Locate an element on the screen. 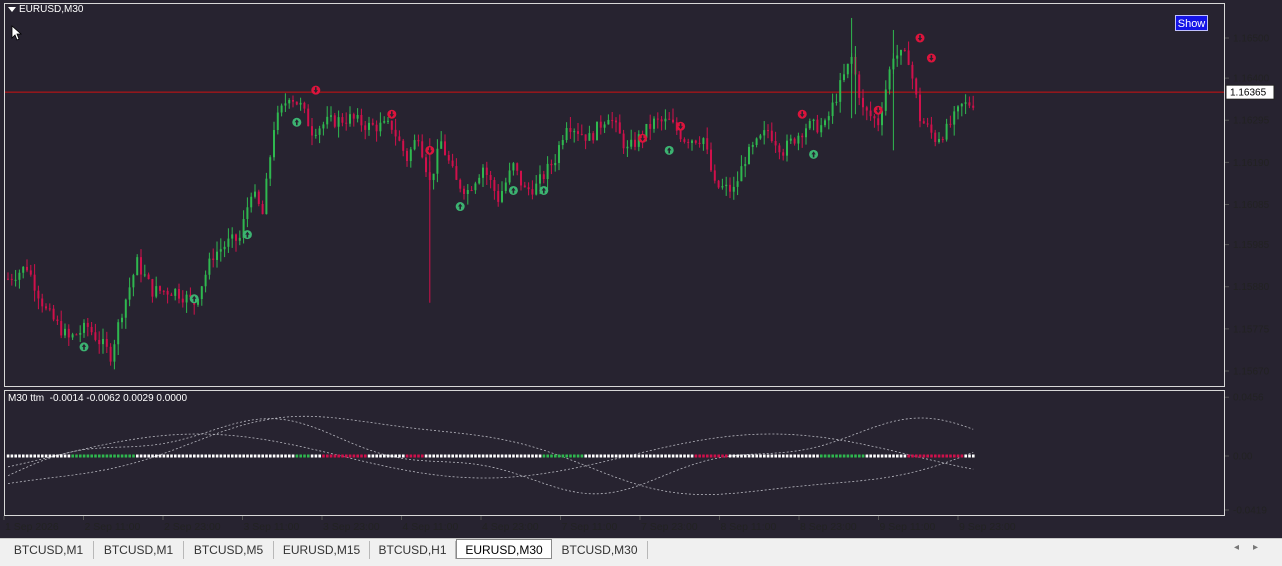  chart-tab: BTCUSD,H1 is located at coordinates (413, 550).